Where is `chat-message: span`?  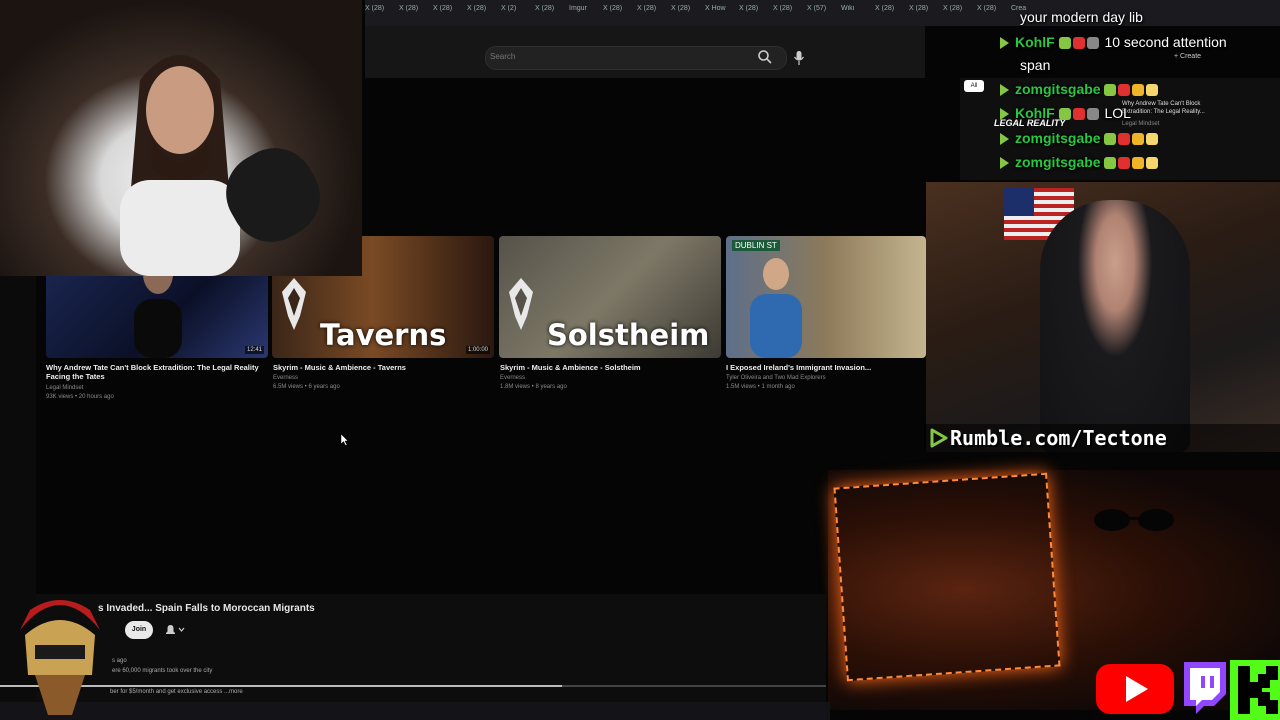
chat-message: span is located at coordinates (1035, 65).